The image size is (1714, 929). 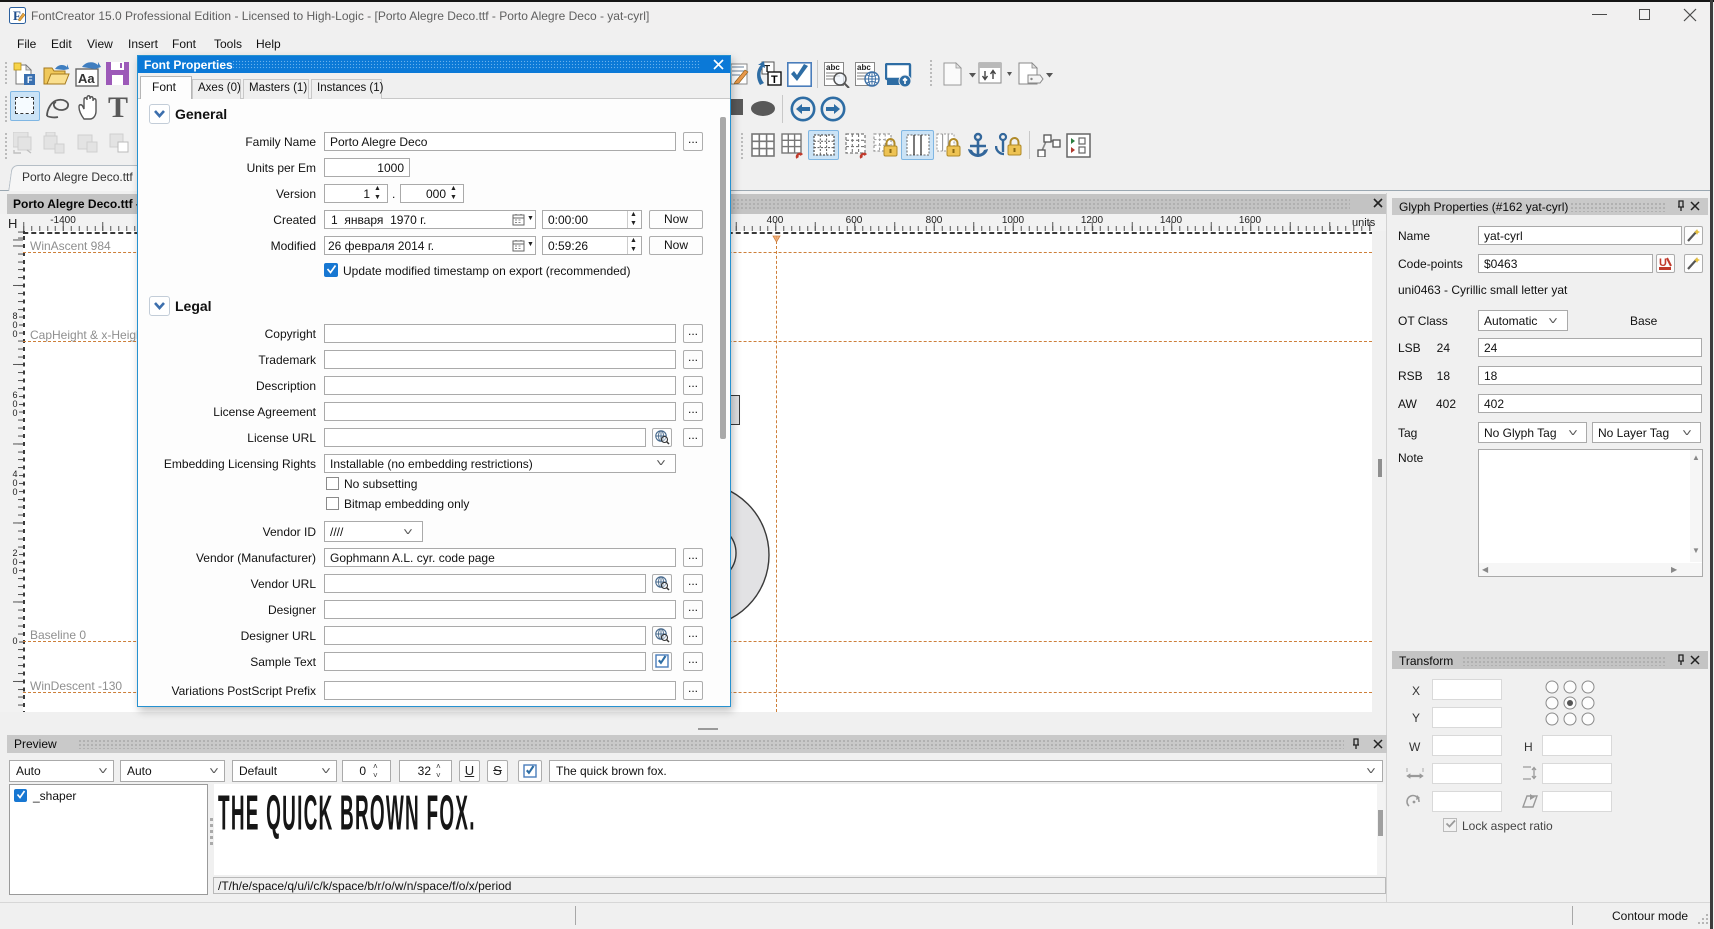 I want to click on svg-text: T, so click(x=774, y=80).